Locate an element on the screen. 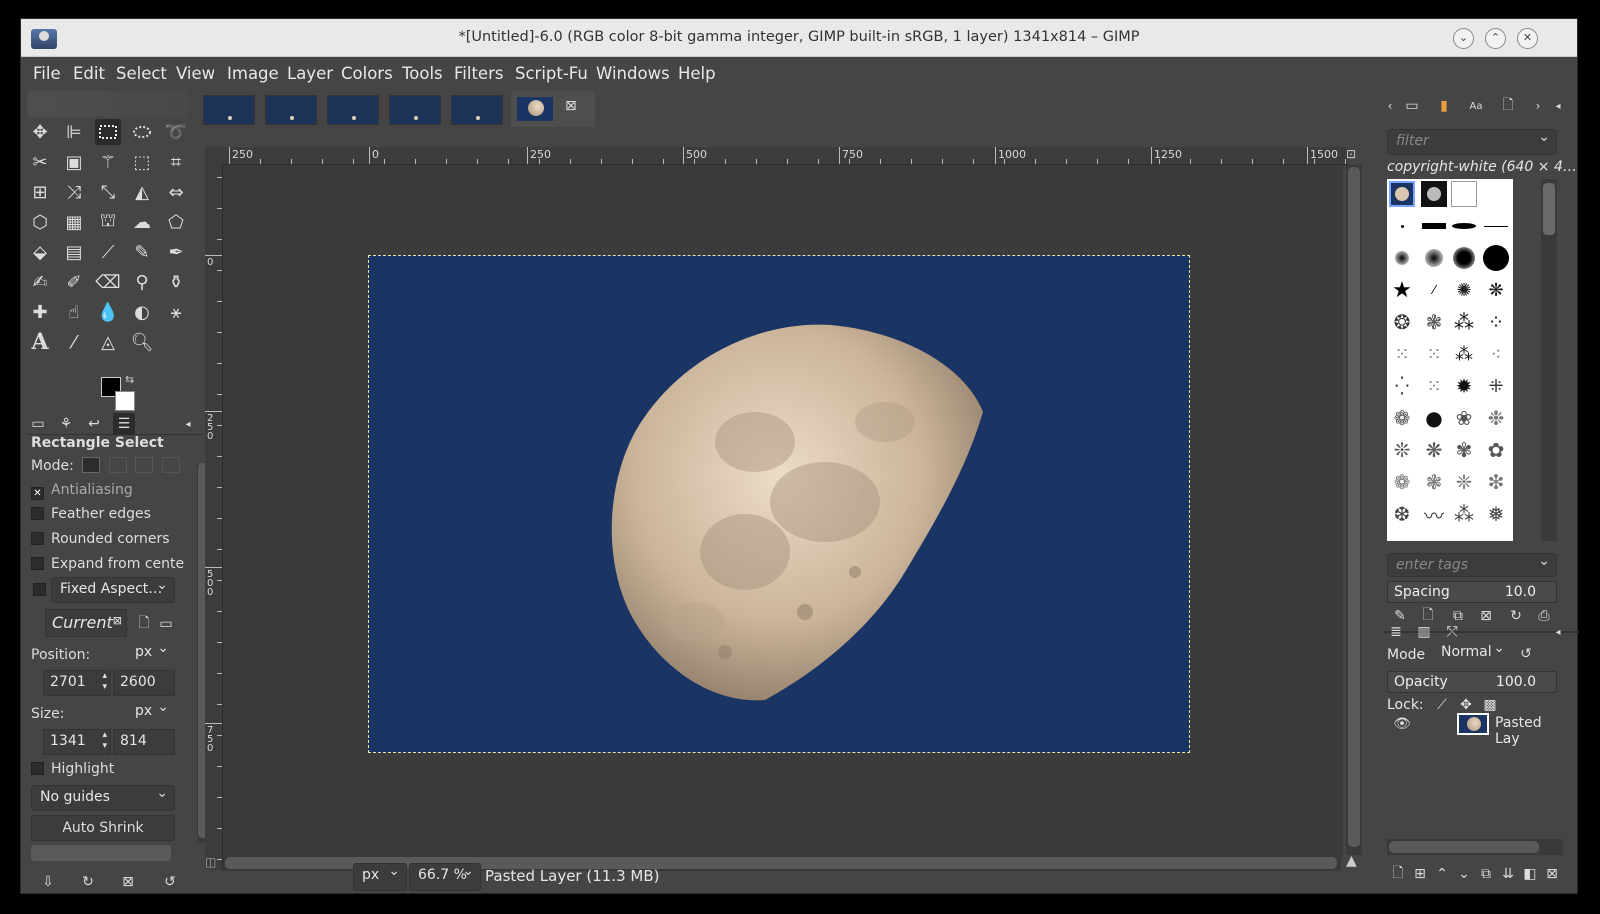  chevron-left-icon: ‹ is located at coordinates (1390, 106).